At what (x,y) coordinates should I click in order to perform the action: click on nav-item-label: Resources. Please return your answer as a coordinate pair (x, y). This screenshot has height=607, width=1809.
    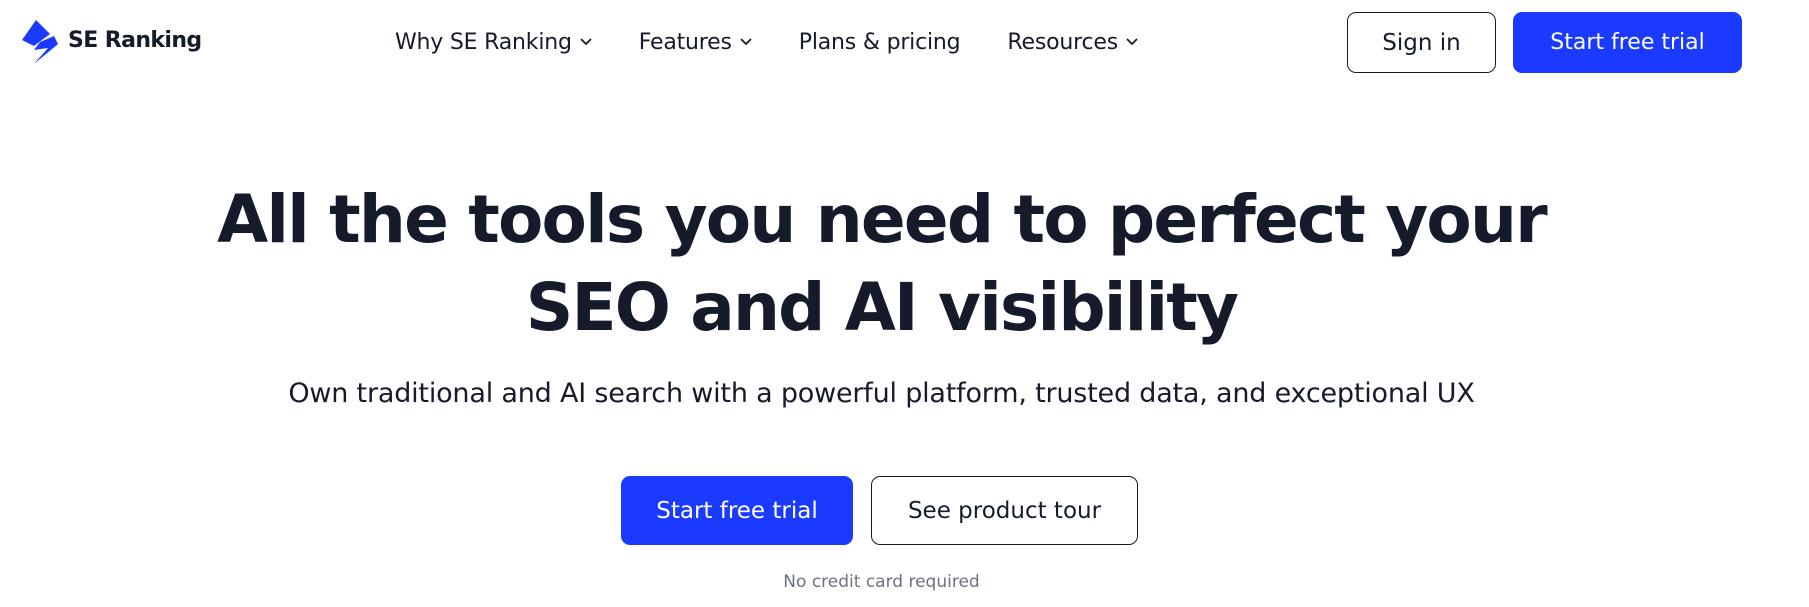
    Looking at the image, I should click on (1062, 42).